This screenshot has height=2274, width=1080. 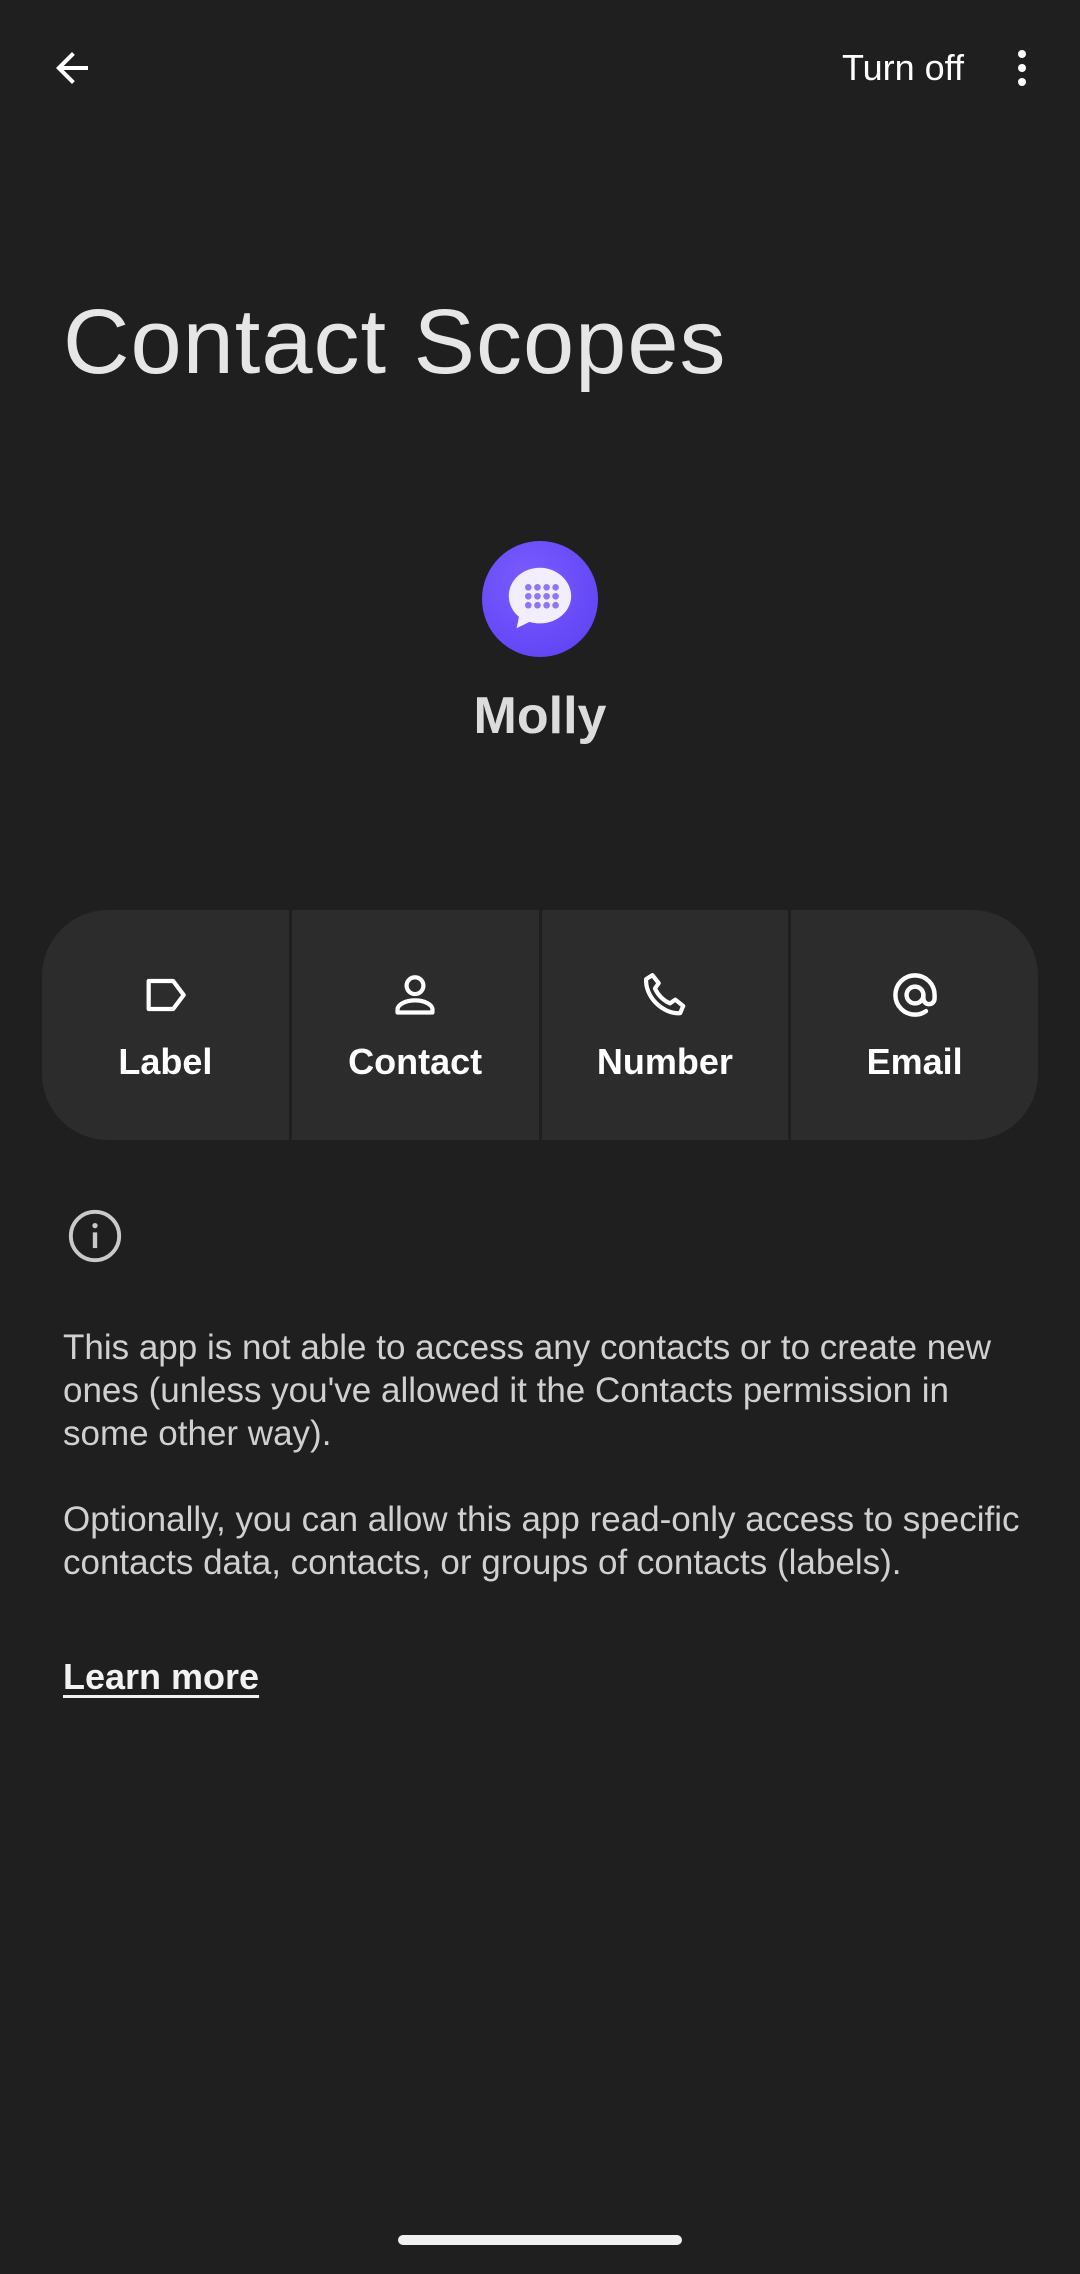 What do you see at coordinates (664, 1061) in the screenshot?
I see `scope-number-text: Number` at bounding box center [664, 1061].